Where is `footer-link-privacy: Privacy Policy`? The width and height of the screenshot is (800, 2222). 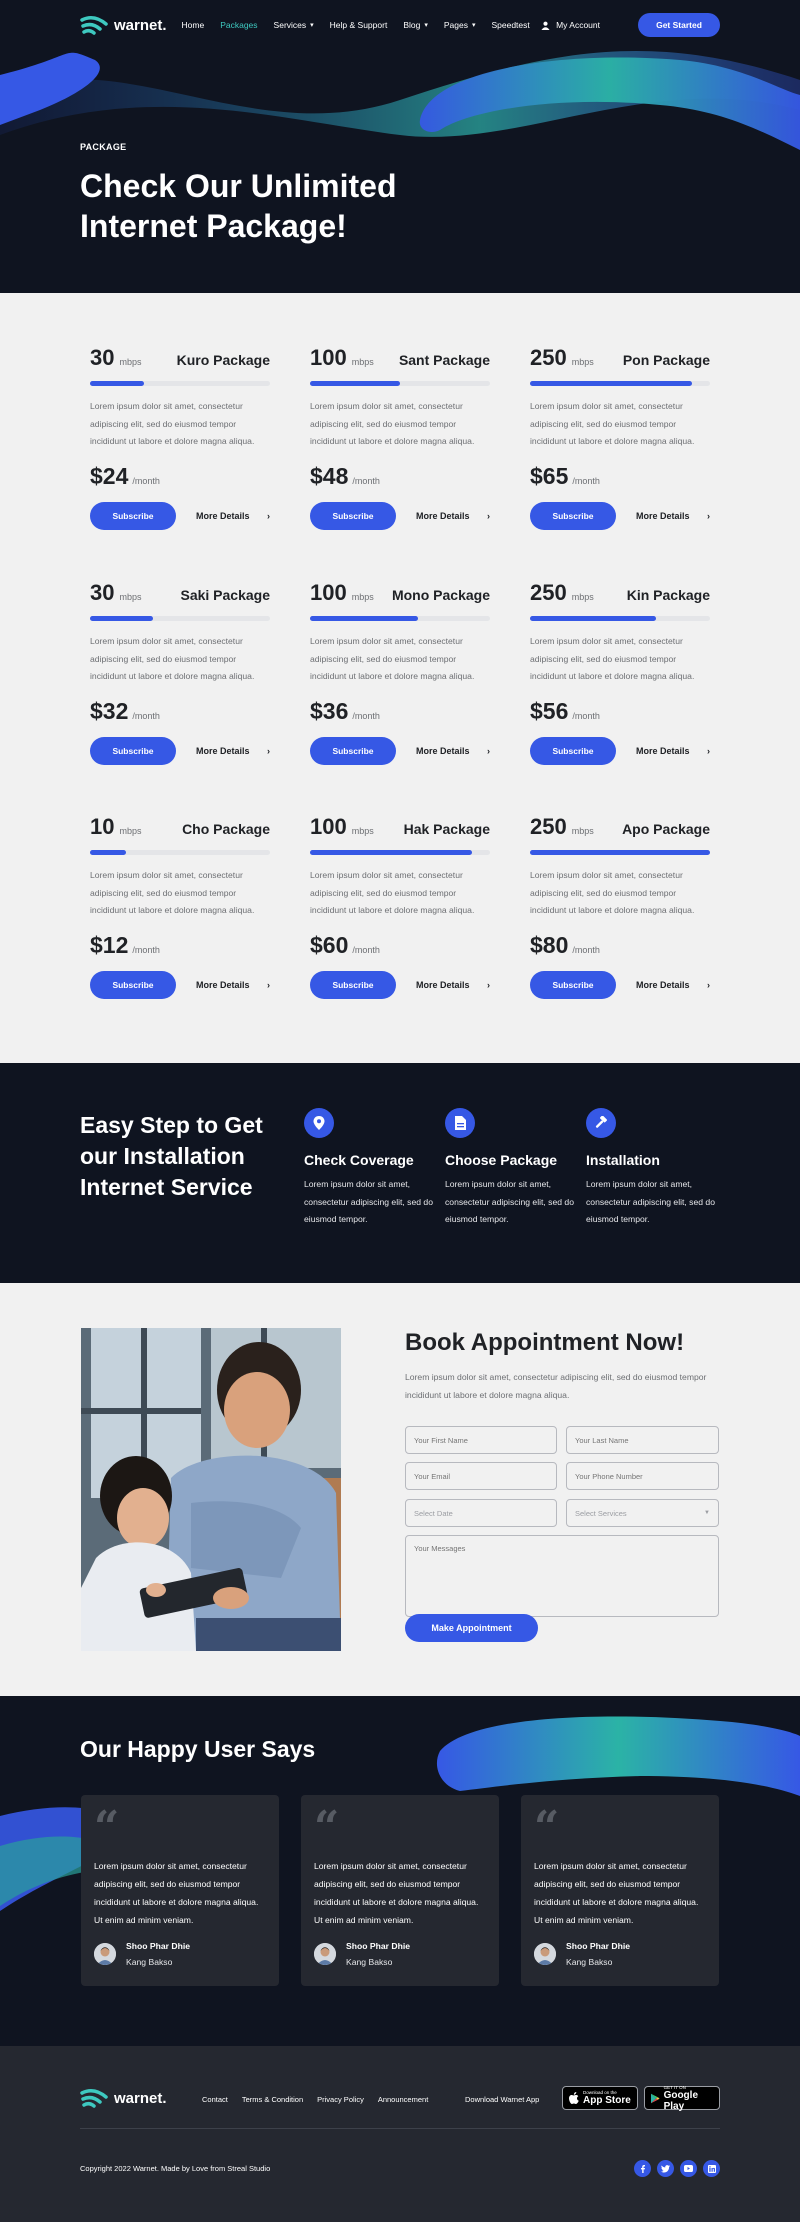
footer-link-privacy: Privacy Policy is located at coordinates (340, 2099).